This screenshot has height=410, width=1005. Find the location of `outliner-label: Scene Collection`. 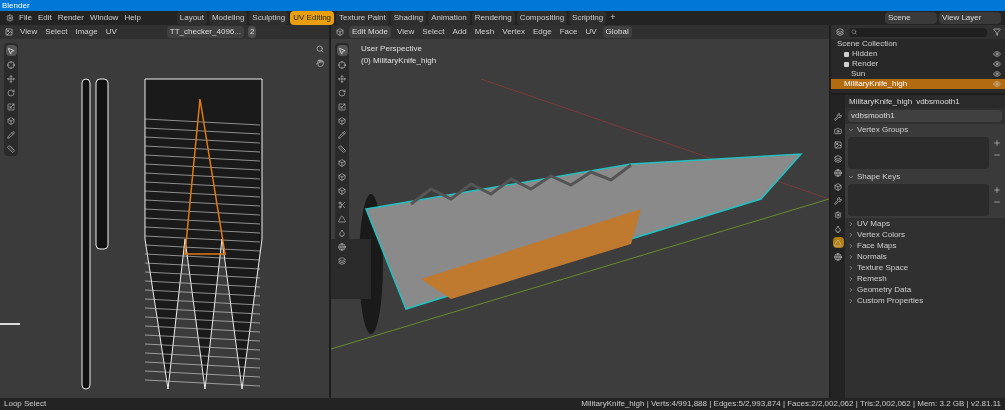

outliner-label: Scene Collection is located at coordinates (867, 44).